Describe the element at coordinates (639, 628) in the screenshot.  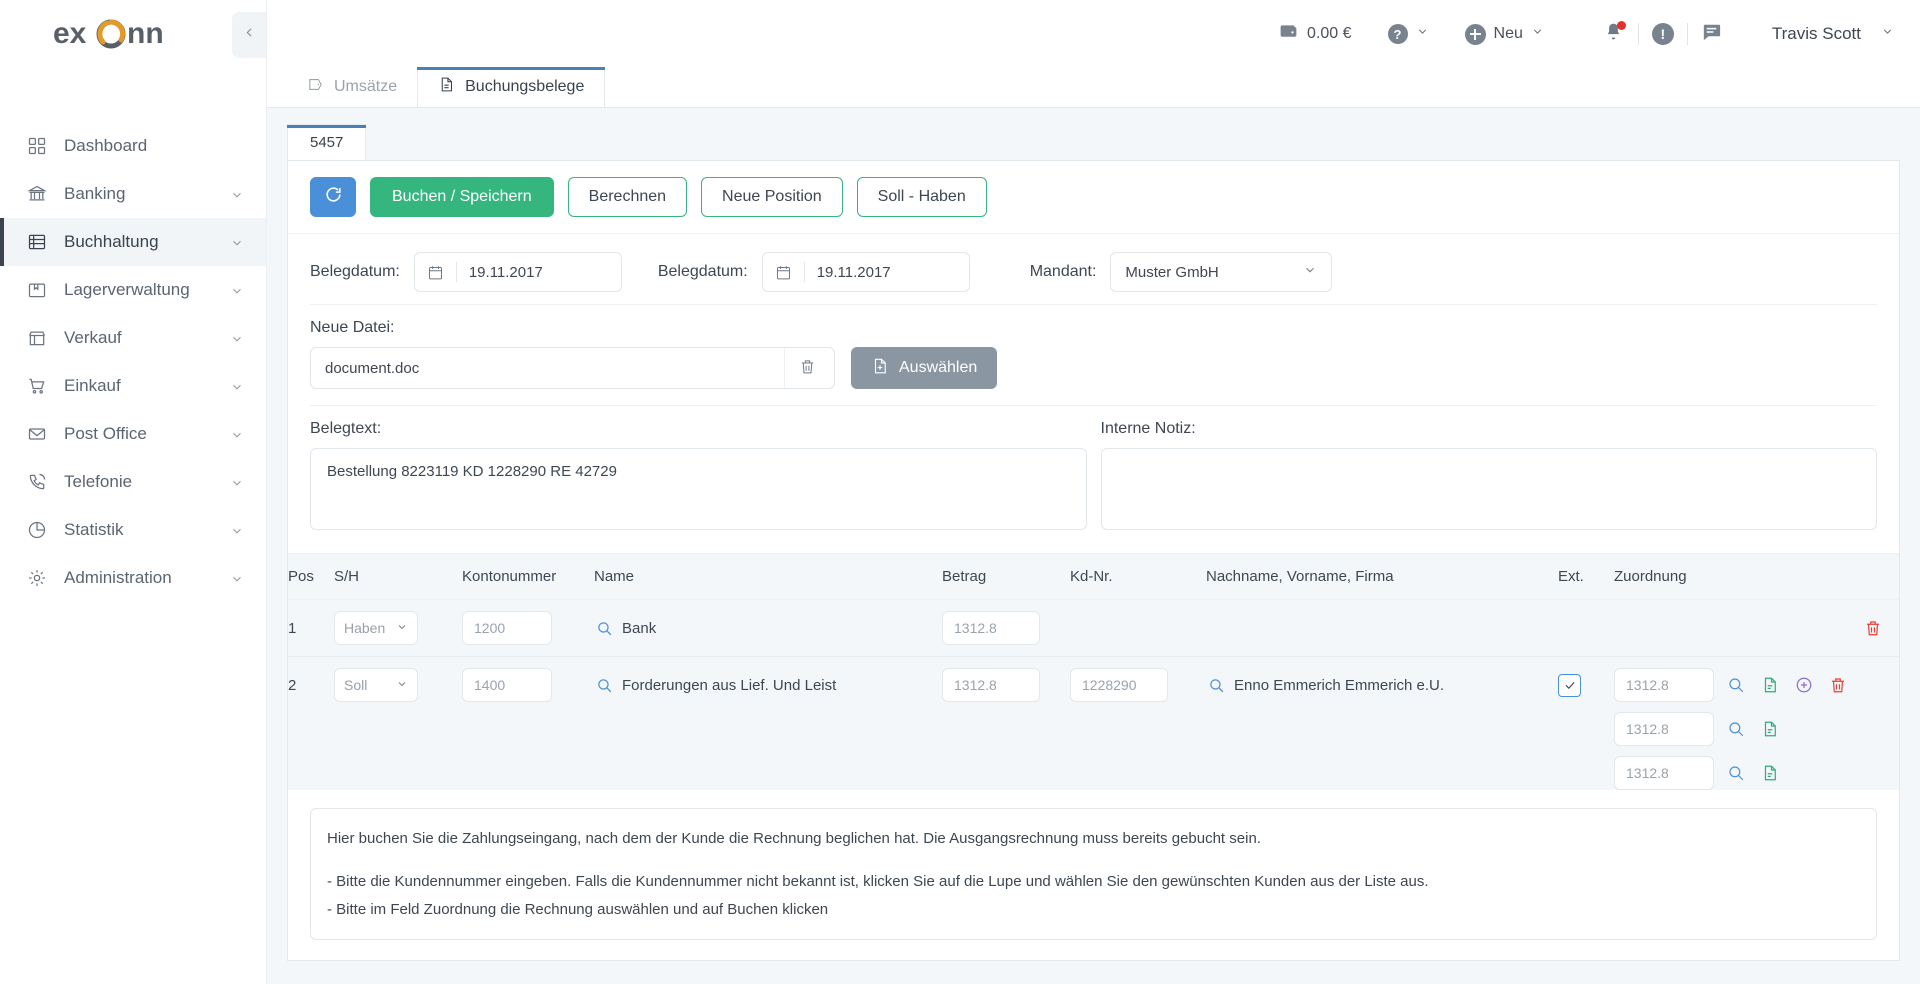
I see `row1-name-value: Bank` at that location.